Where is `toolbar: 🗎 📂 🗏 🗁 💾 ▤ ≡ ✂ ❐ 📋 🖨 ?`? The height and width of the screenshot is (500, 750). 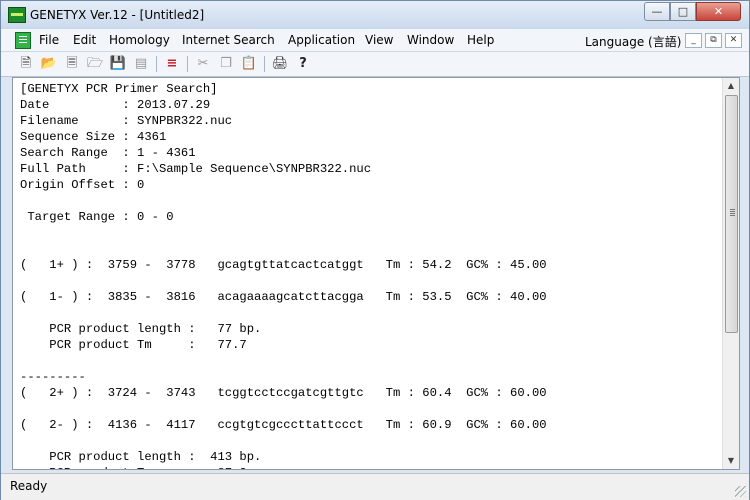 toolbar: 🗎 📂 🗏 🗁 💾 ▤ ≡ ✂ ❐ 📋 🖨 ? is located at coordinates (375, 64).